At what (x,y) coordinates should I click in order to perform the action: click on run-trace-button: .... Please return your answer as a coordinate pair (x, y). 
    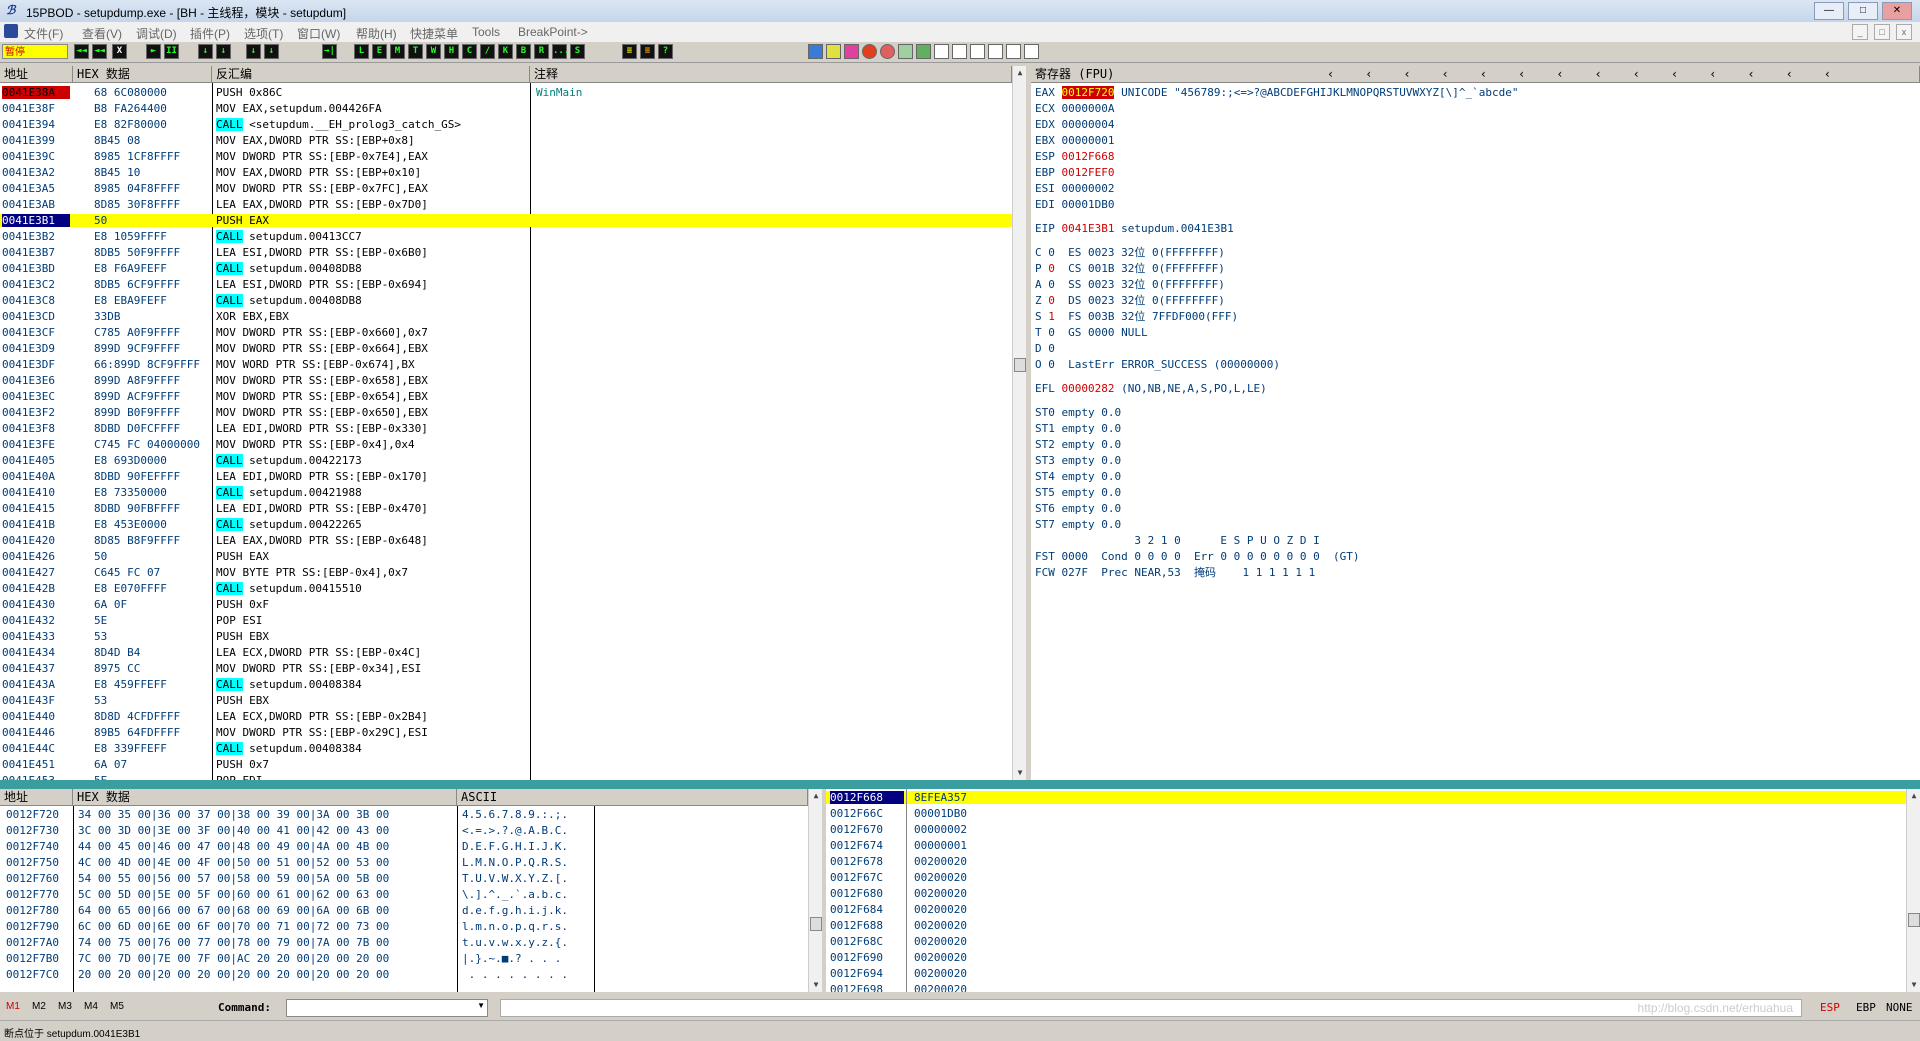
    Looking at the image, I should click on (560, 51).